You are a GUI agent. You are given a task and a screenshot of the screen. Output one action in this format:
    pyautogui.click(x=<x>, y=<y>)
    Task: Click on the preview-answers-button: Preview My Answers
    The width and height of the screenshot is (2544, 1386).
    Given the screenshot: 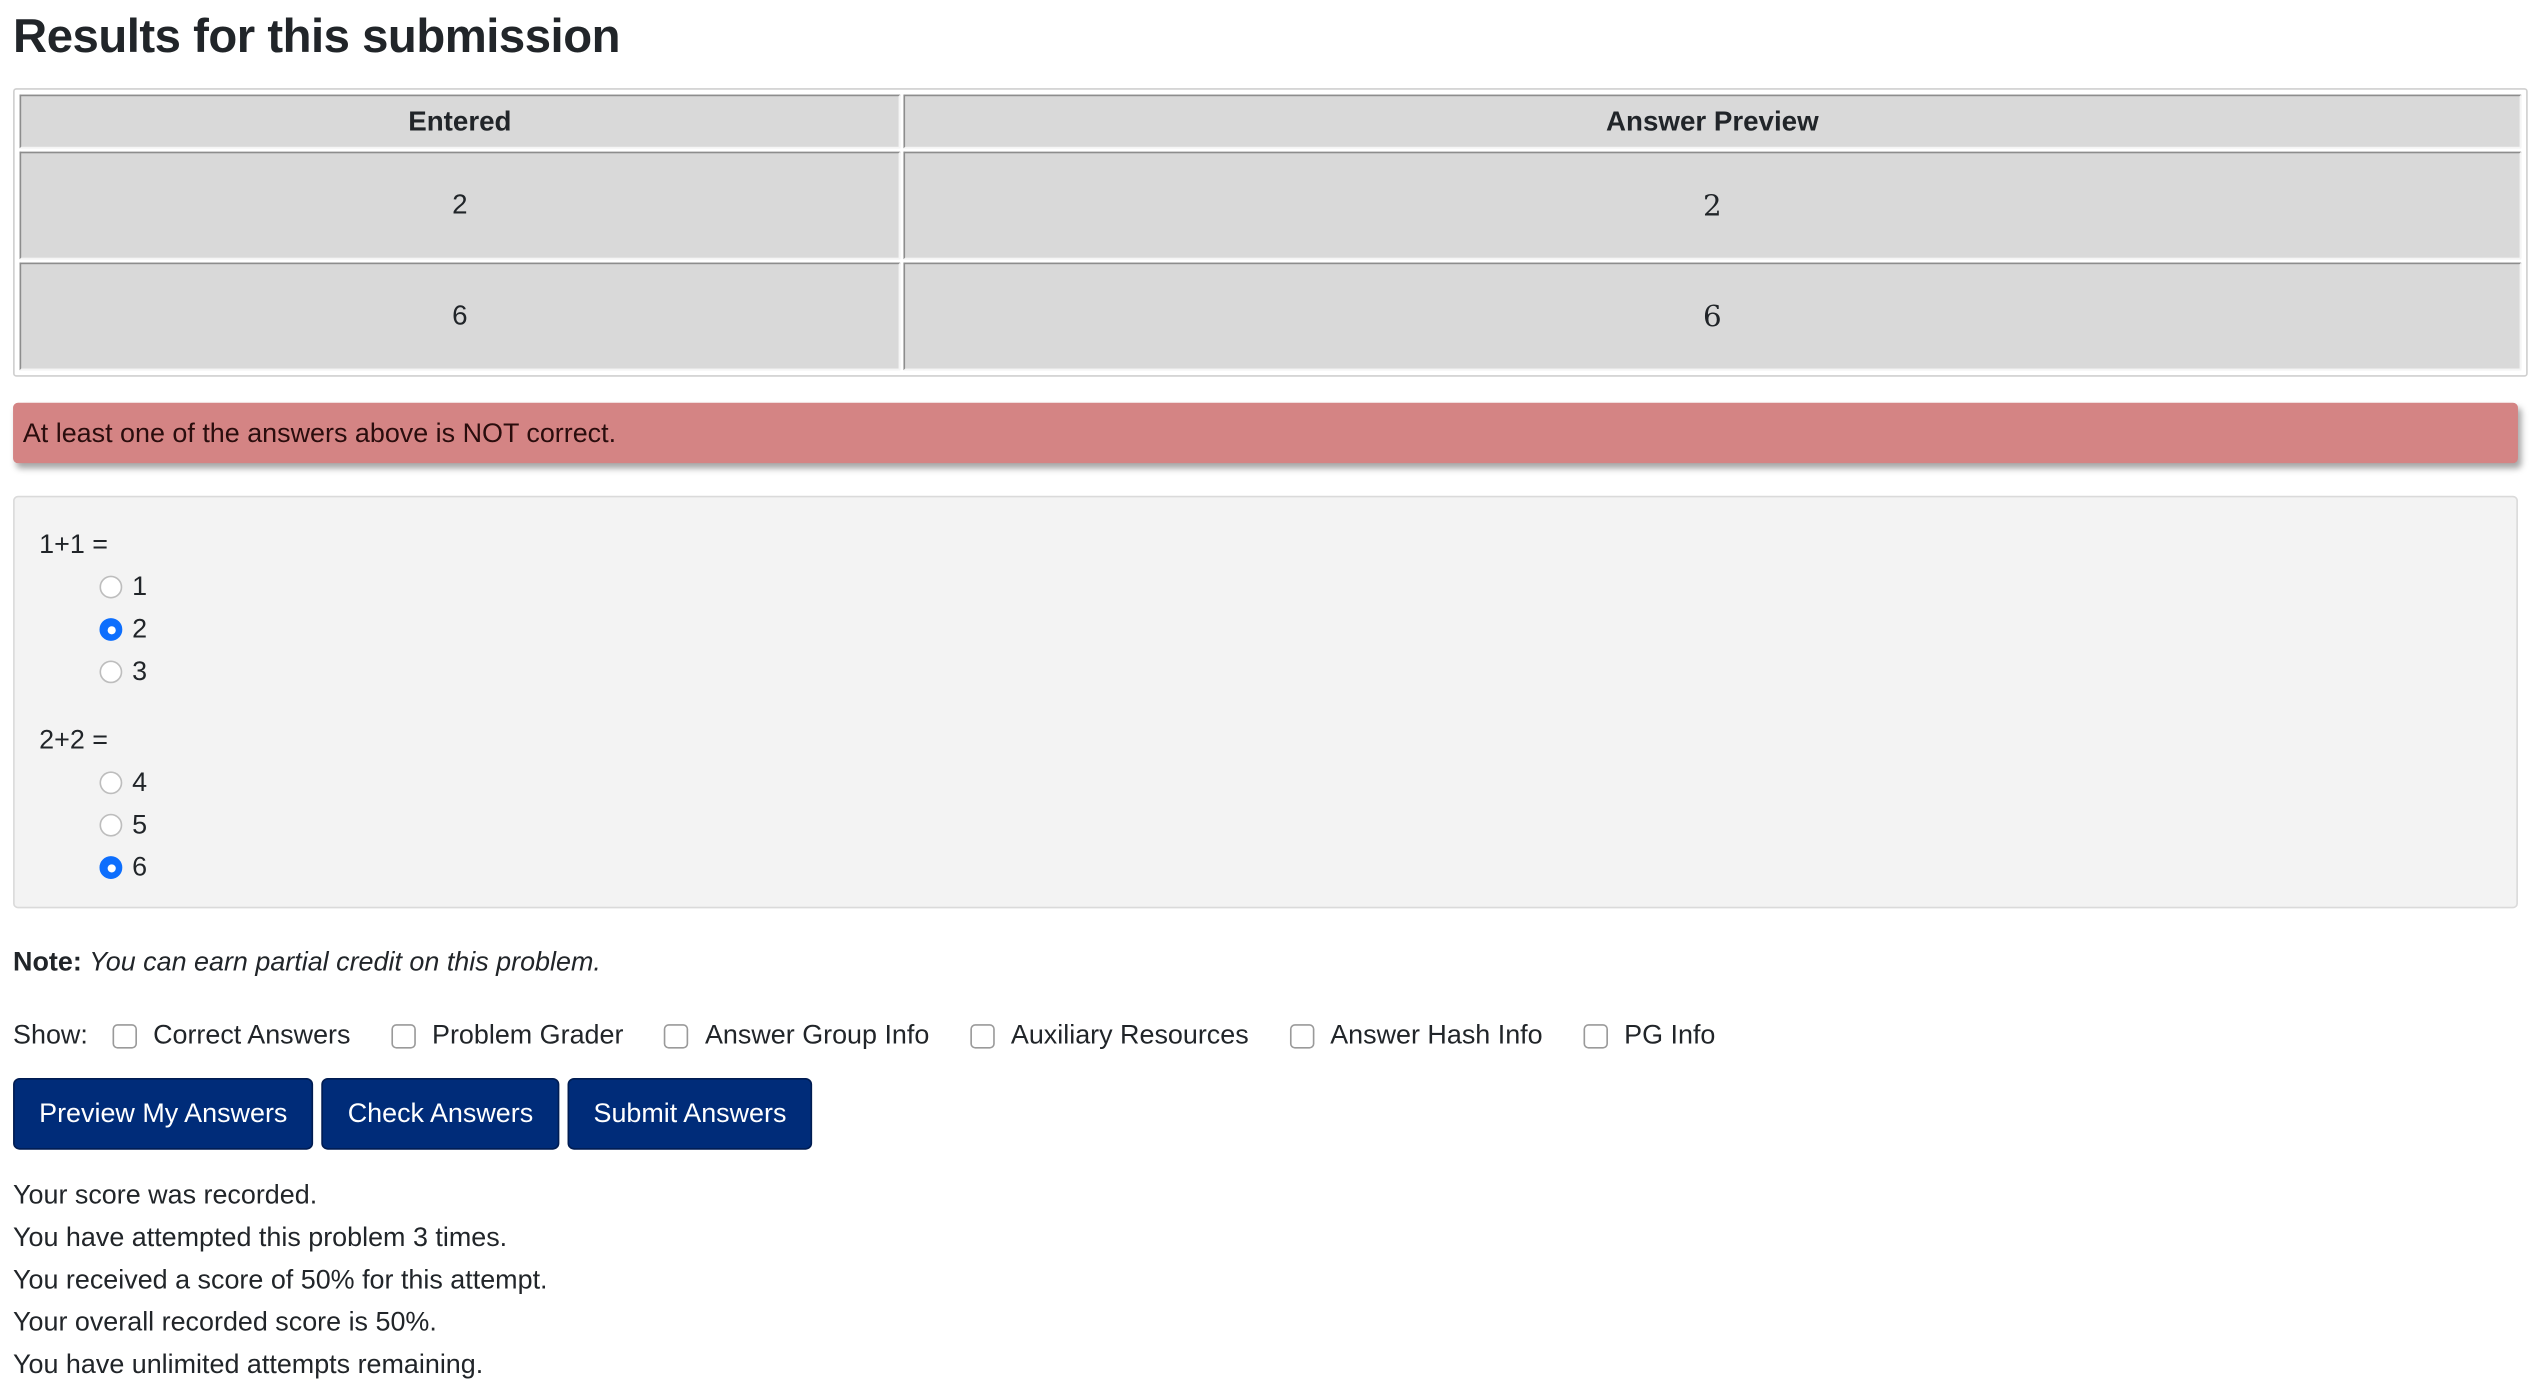 What is the action you would take?
    pyautogui.click(x=163, y=1113)
    